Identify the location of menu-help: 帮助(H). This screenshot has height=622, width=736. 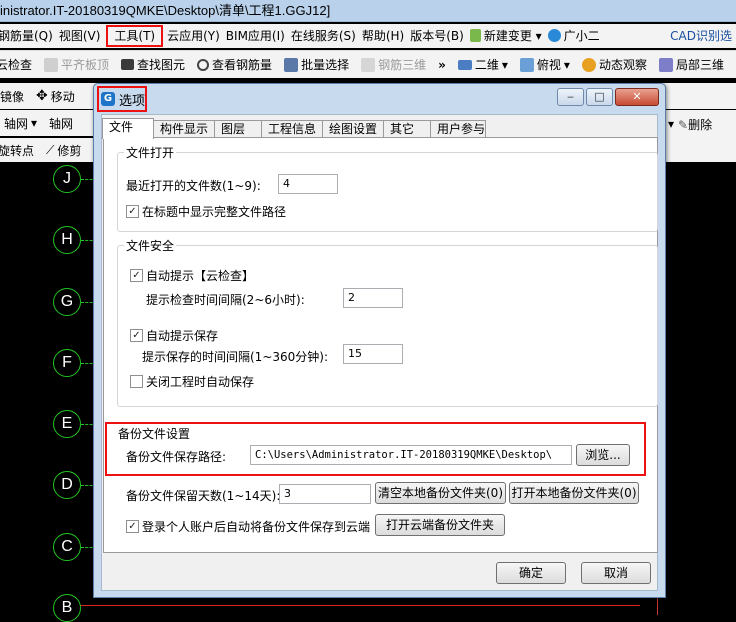
(386, 36).